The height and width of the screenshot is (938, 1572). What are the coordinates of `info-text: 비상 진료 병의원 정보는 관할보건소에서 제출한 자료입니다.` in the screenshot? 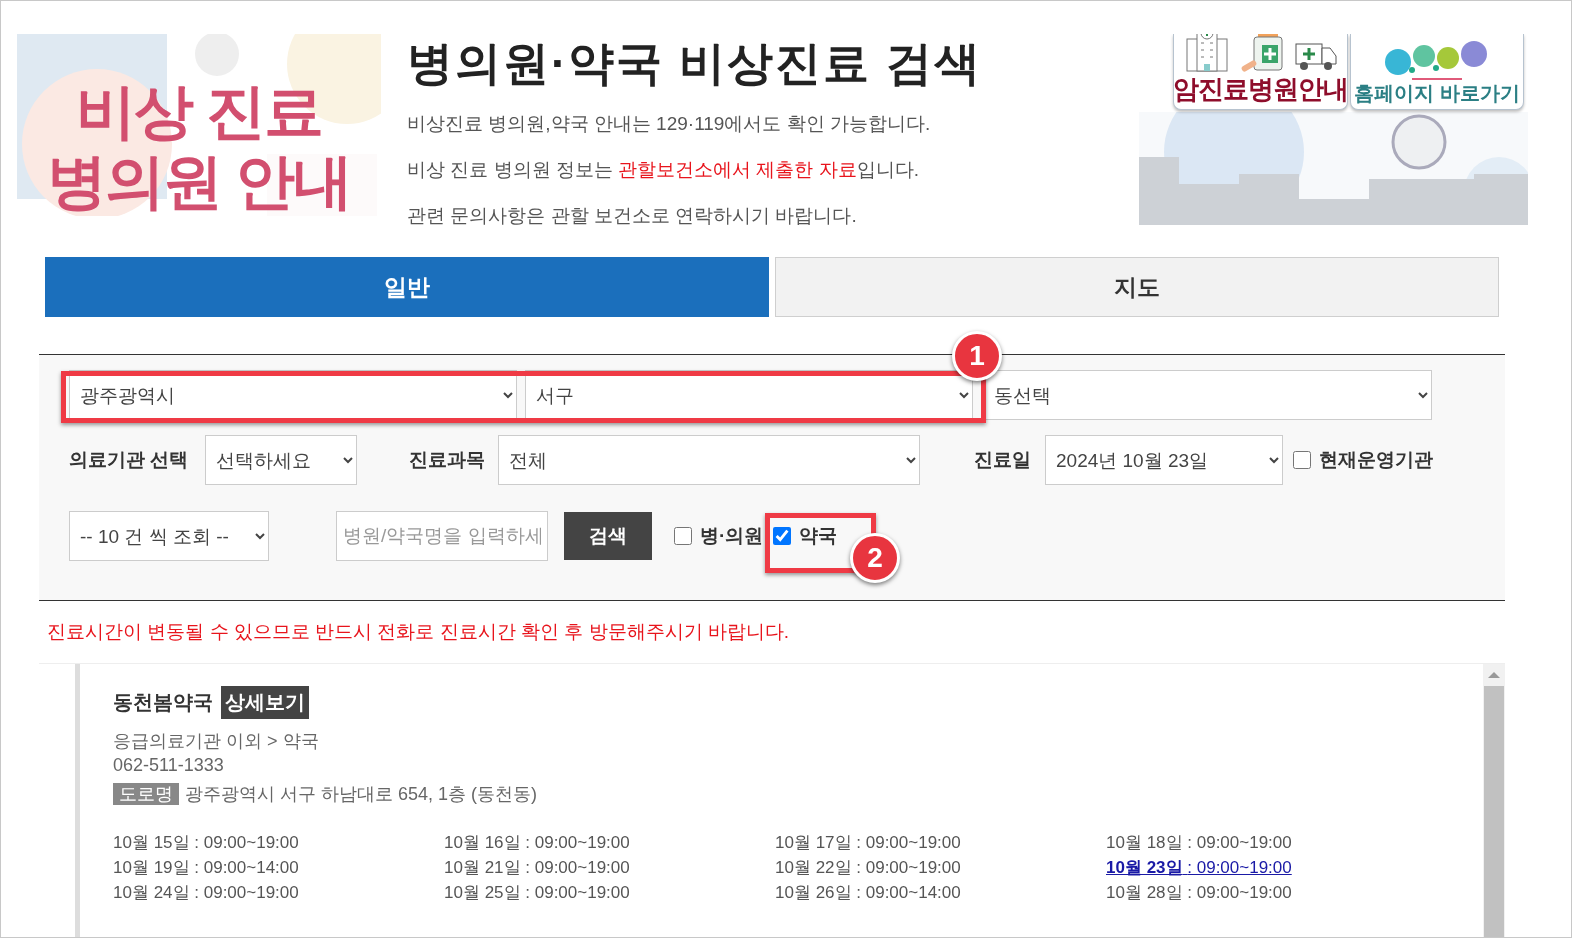 It's located at (663, 170).